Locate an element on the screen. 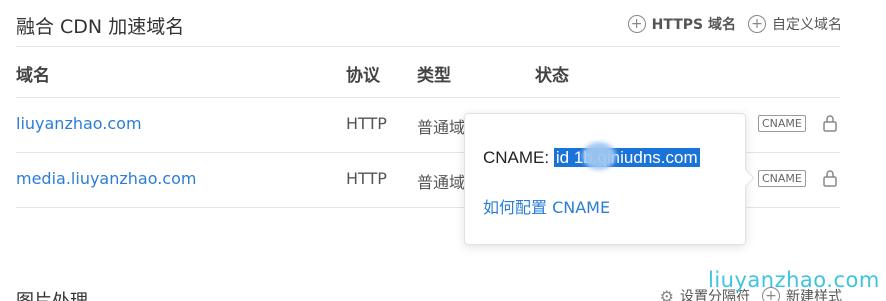 The image size is (886, 301). howto-cname-link: 如何配置 CNAME is located at coordinates (546, 206).